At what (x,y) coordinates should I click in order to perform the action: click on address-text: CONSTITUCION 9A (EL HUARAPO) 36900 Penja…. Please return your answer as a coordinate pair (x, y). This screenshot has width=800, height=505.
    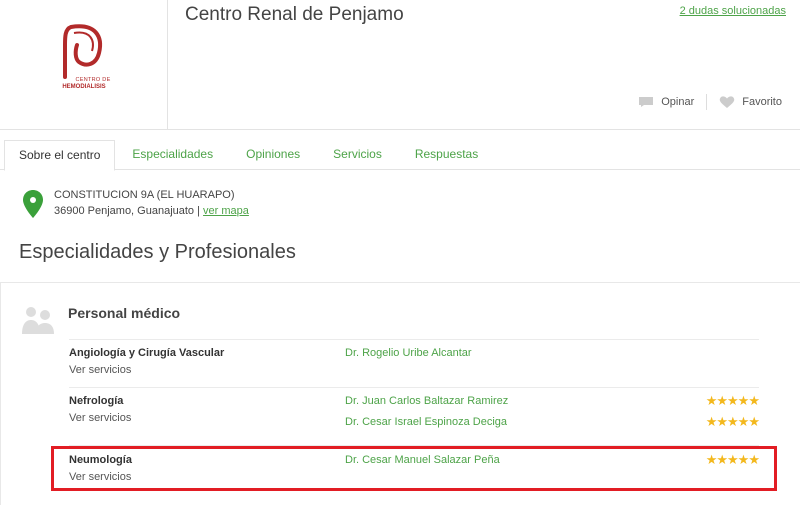
    Looking at the image, I should click on (151, 203).